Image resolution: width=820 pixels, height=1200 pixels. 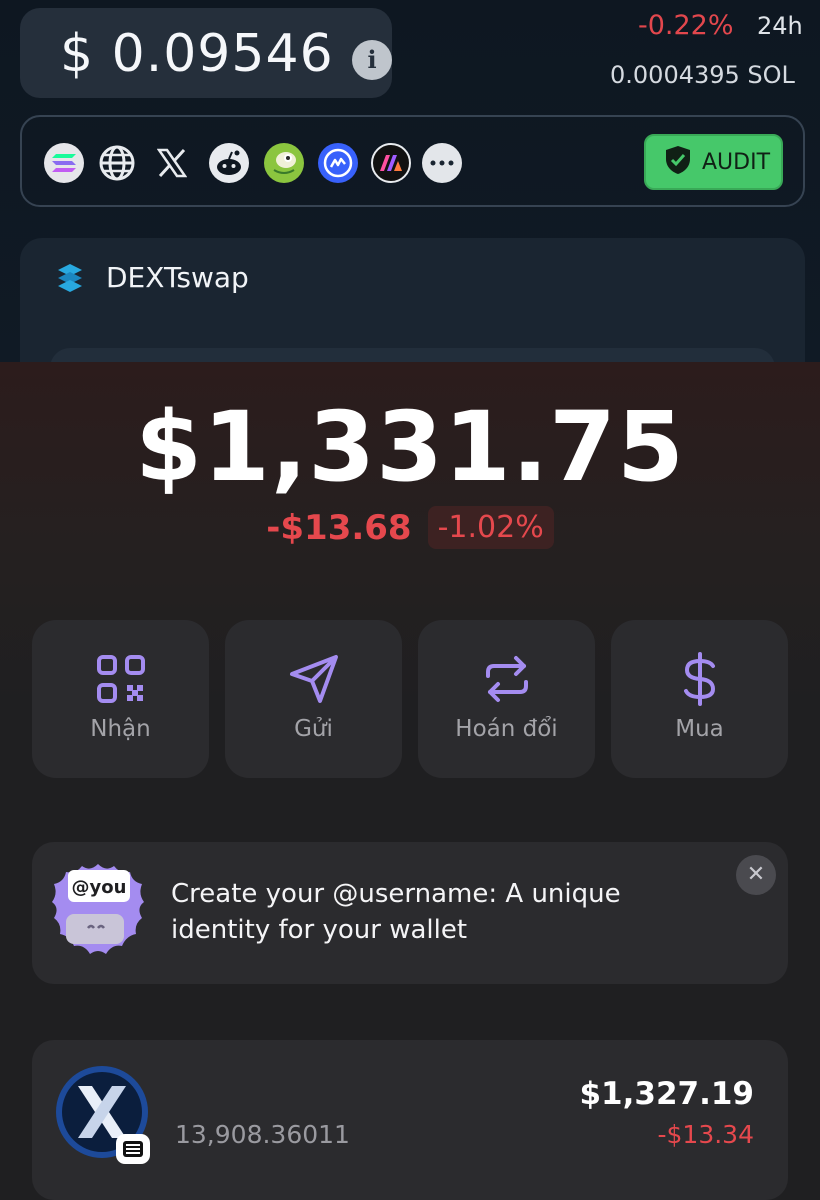 What do you see at coordinates (410, 447) in the screenshot?
I see `total-balance: $1,331.75` at bounding box center [410, 447].